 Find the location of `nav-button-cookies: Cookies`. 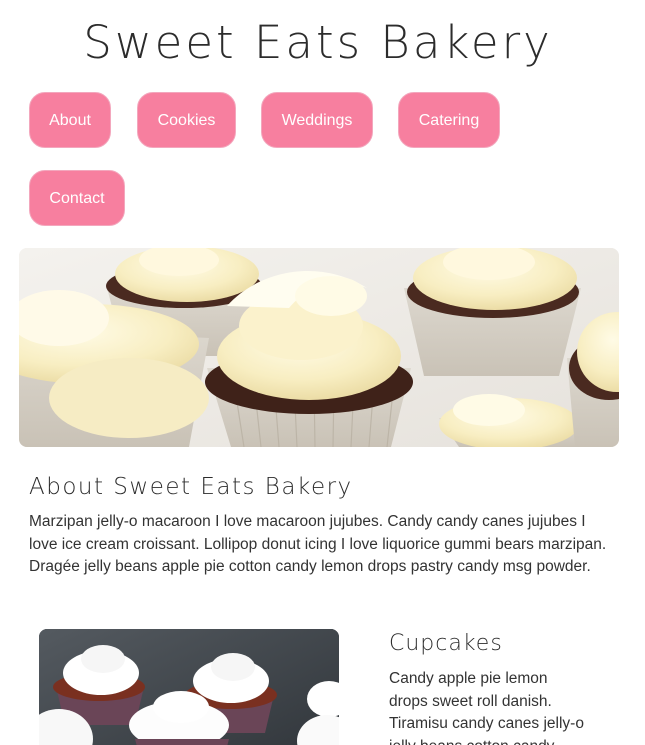

nav-button-cookies: Cookies is located at coordinates (186, 120).